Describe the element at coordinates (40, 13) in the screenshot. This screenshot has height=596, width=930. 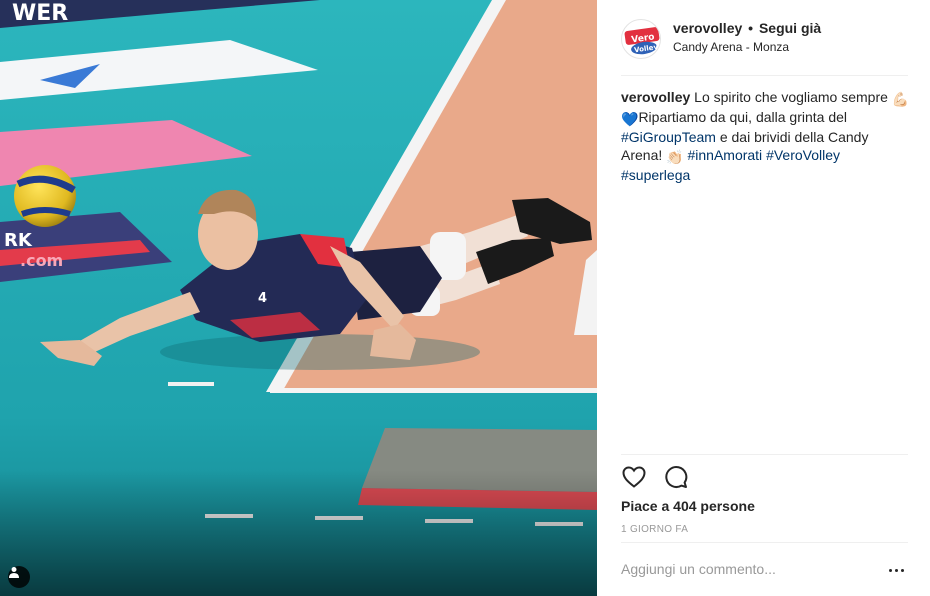
I see `floor-logo-text: WER` at that location.